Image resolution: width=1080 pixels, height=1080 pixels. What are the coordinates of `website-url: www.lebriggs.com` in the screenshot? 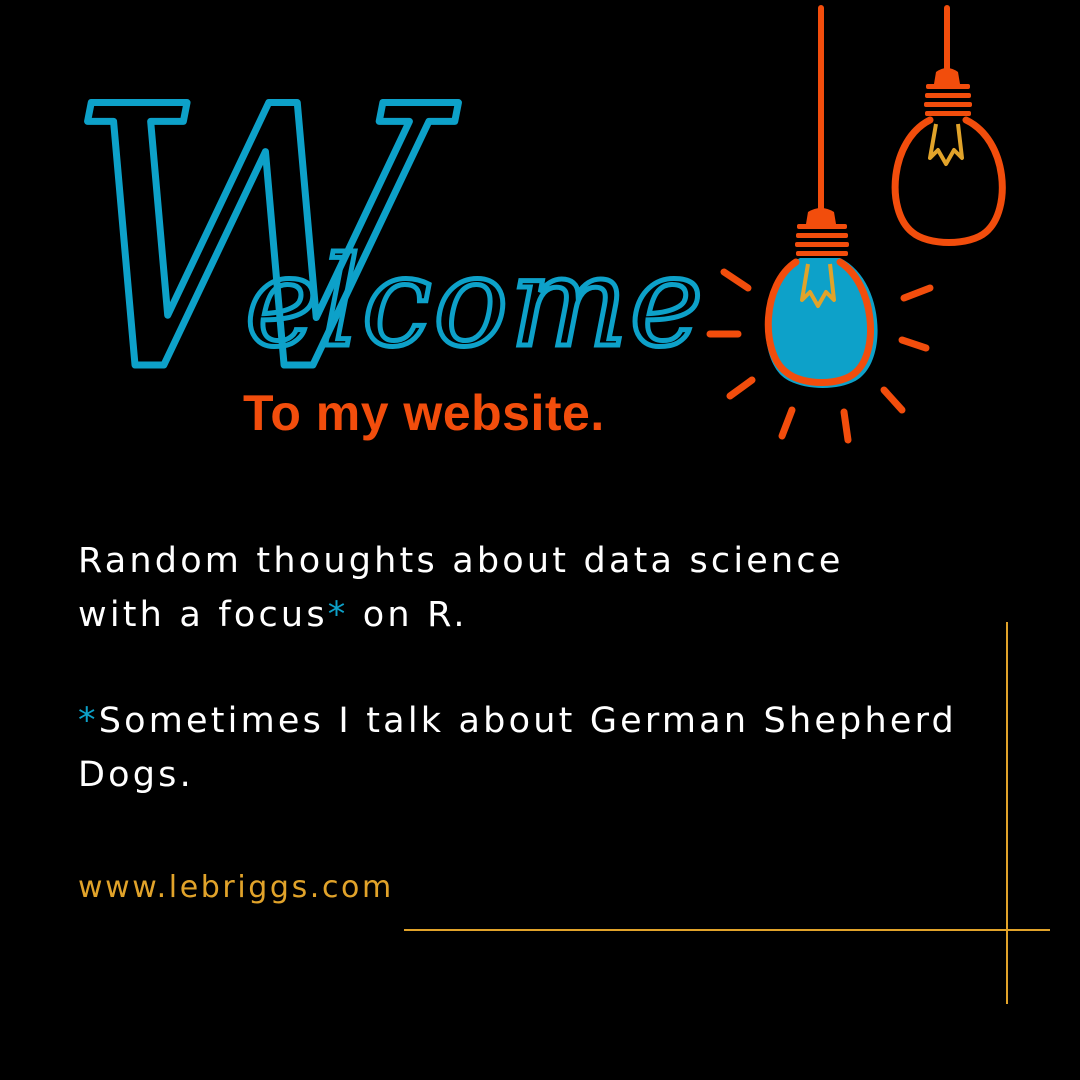 It's located at (236, 887).